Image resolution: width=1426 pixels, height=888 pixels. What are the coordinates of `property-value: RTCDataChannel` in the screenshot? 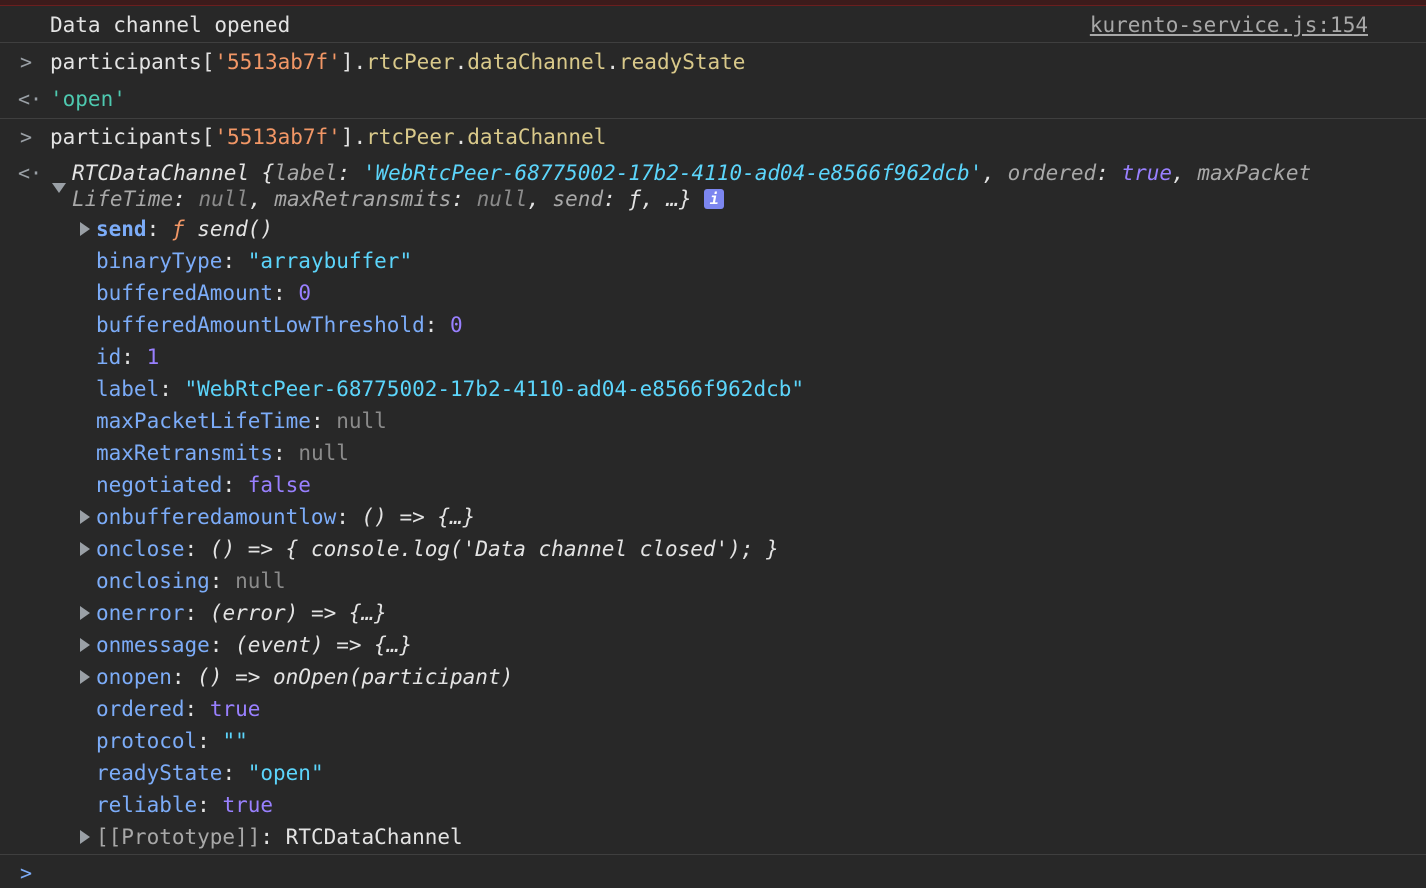 It's located at (374, 837).